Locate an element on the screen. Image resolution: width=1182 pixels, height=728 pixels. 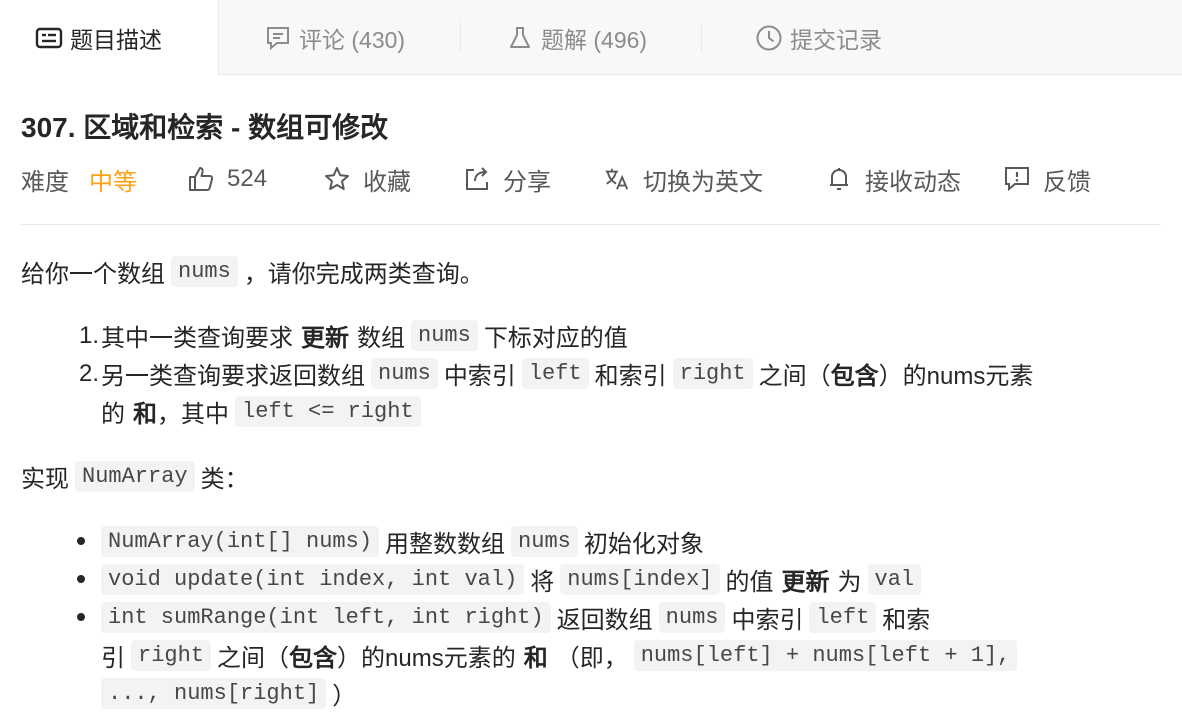
feedback-button: 反馈 is located at coordinates (1047, 179).